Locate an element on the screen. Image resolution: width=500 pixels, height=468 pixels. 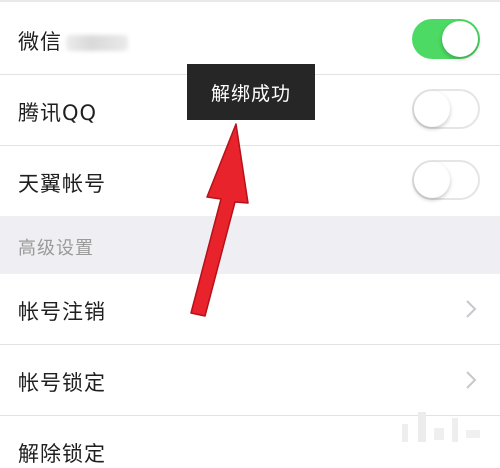
row-account-cancel: 帐号注销 is located at coordinates (250, 309).